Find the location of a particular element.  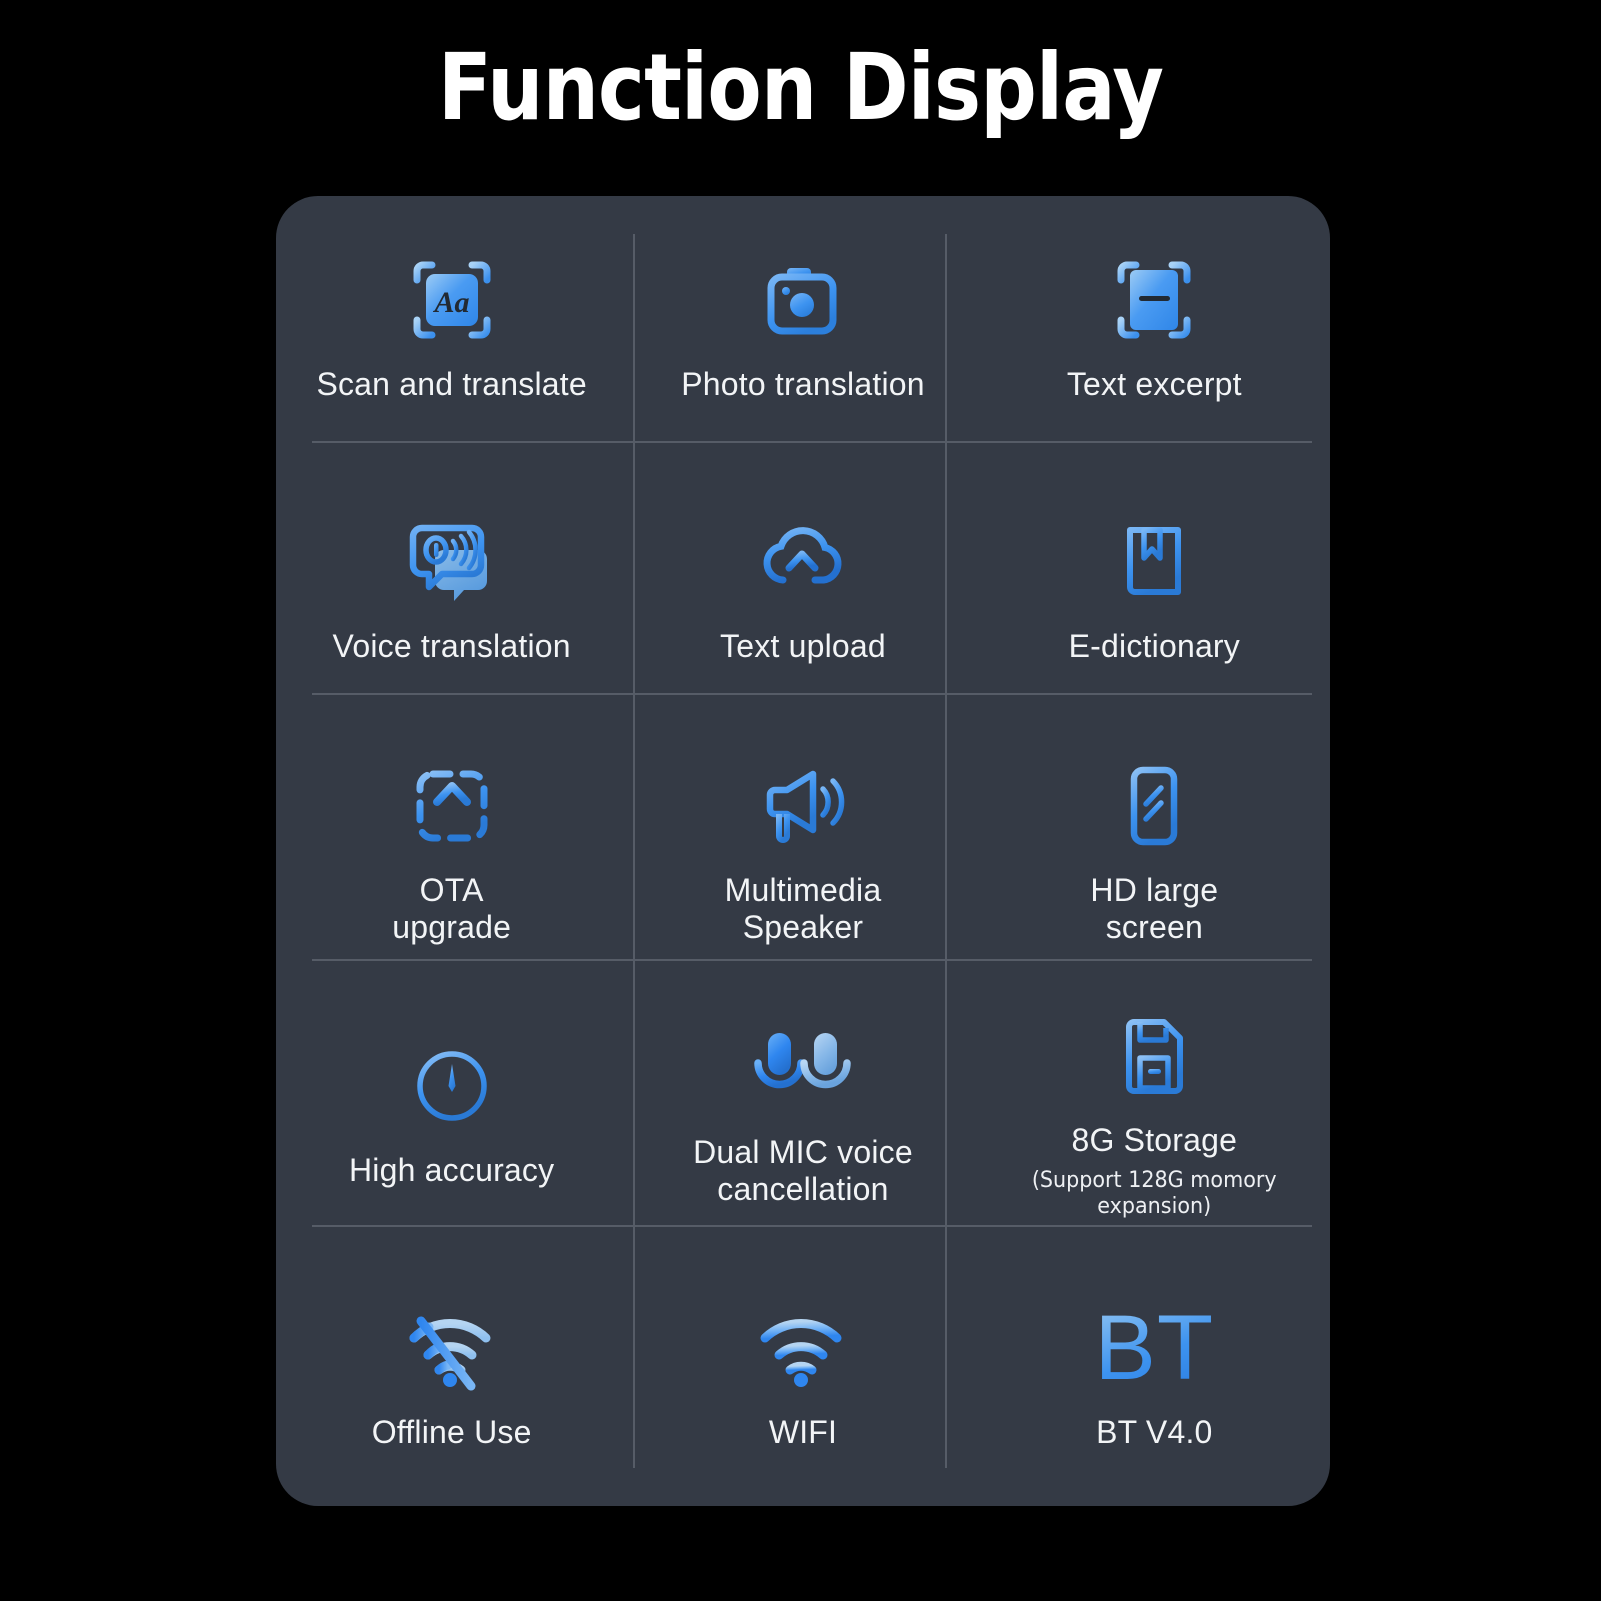

crosshair-target-icon is located at coordinates (452, 1086).